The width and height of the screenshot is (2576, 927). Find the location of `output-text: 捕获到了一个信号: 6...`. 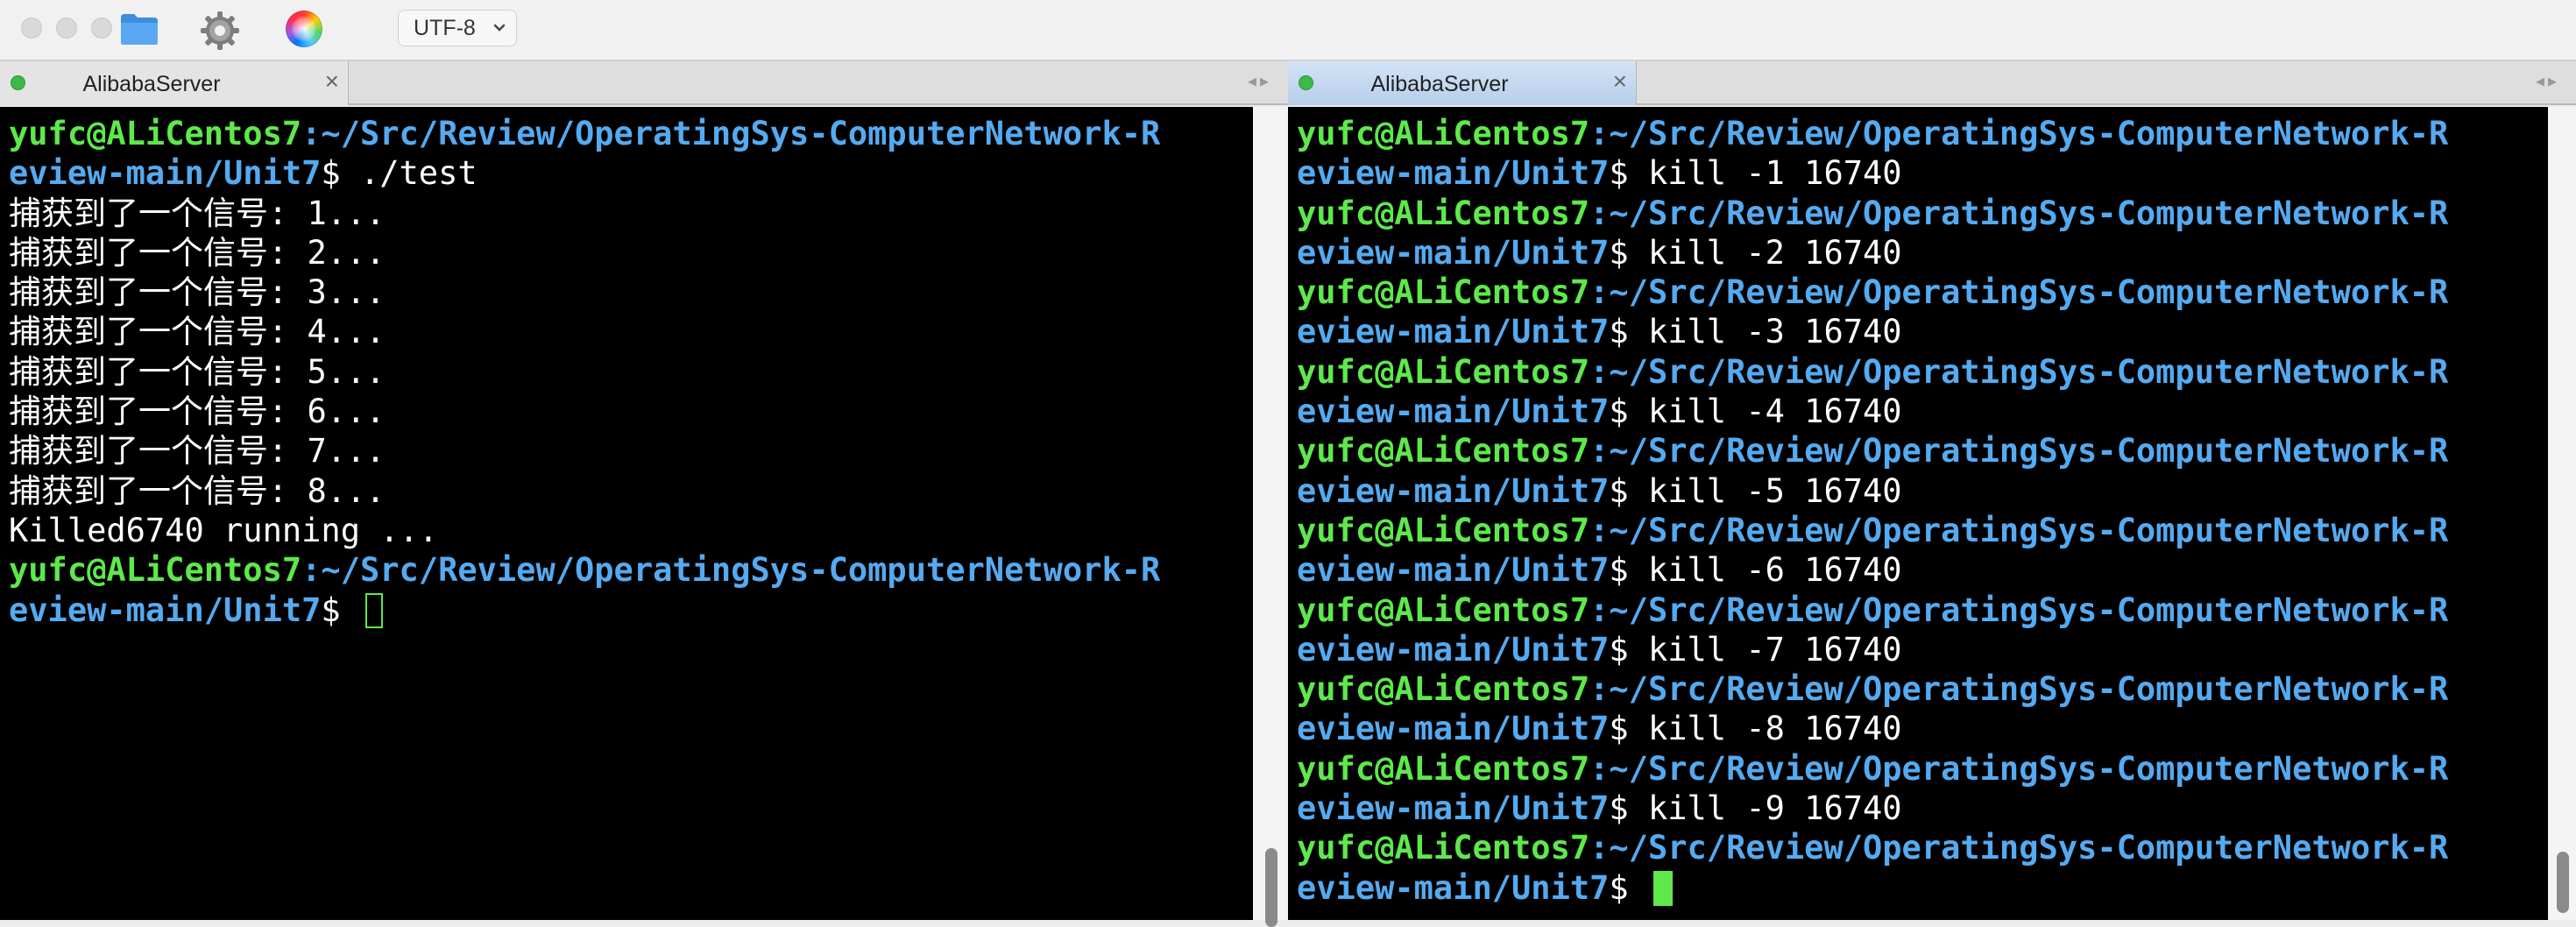

output-text: 捕获到了一个信号: 6... is located at coordinates (197, 412).